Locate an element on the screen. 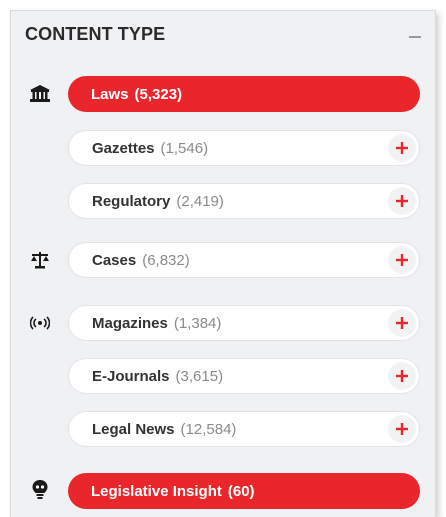 Image resolution: width=446 pixels, height=517 pixels. lightbulb-icon is located at coordinates (40, 490).